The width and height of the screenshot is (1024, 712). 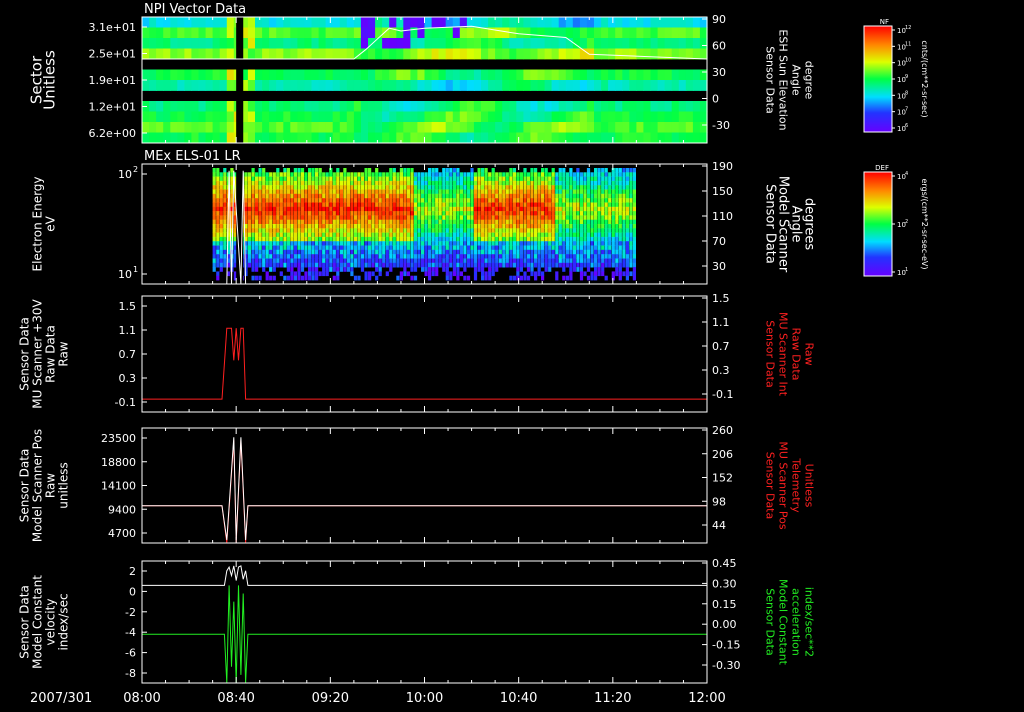 I want to click on colorbar-label: cnts/(cm**2-sr-sec), so click(x=924, y=78).